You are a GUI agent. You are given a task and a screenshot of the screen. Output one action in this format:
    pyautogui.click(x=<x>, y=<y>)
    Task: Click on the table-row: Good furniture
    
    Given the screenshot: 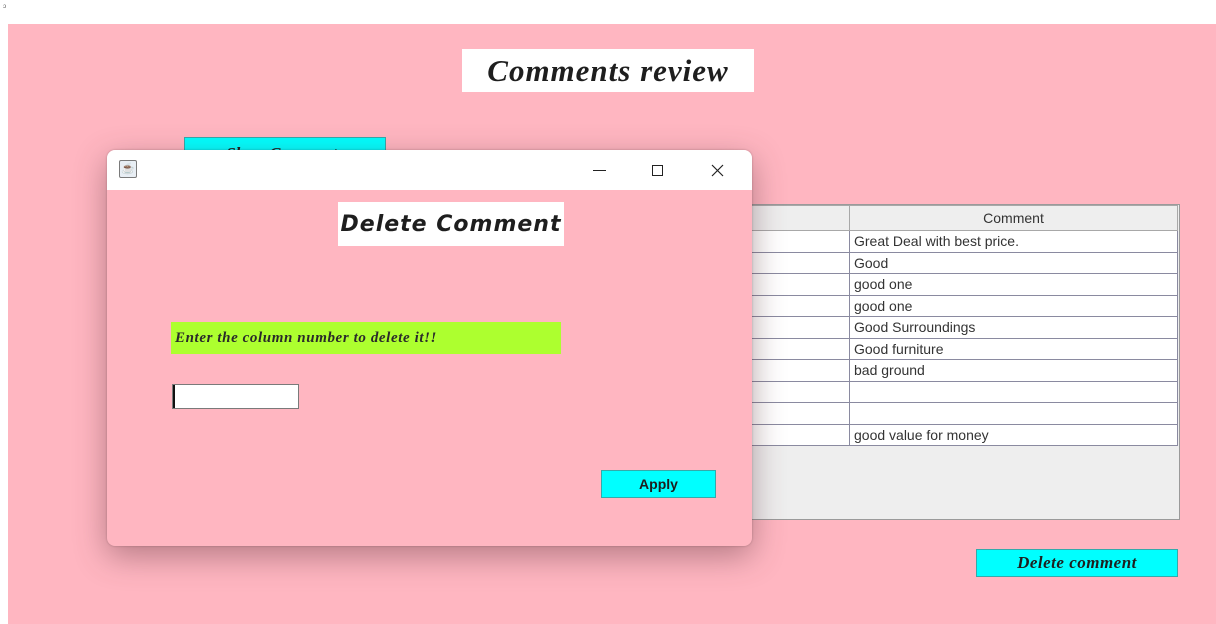 What is the action you would take?
    pyautogui.click(x=943, y=348)
    